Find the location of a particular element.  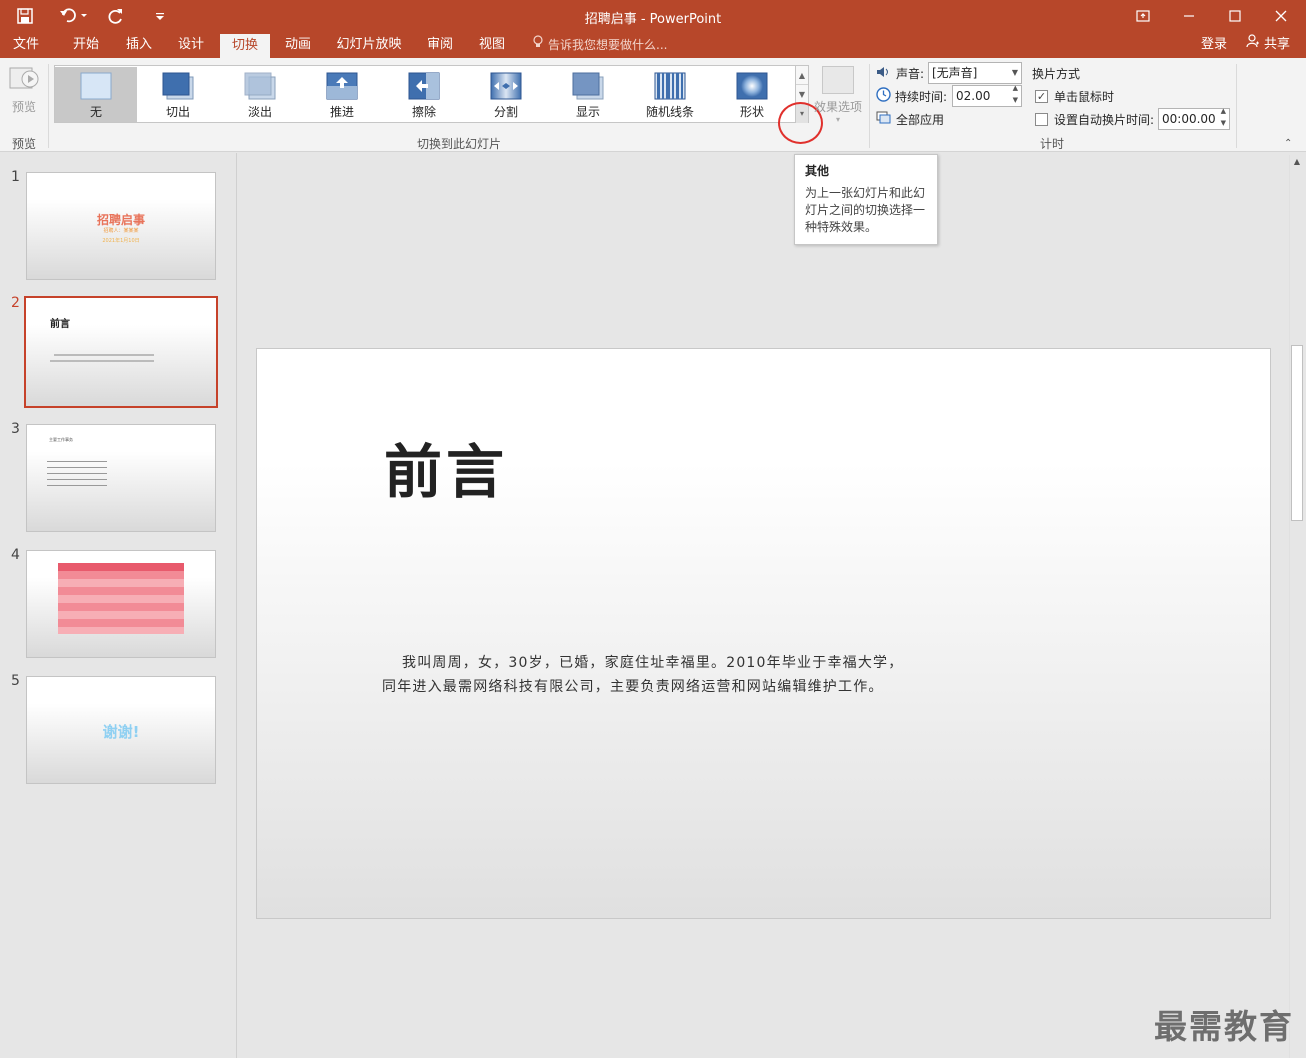

transition-reveal: 显示 is located at coordinates (588, 94).